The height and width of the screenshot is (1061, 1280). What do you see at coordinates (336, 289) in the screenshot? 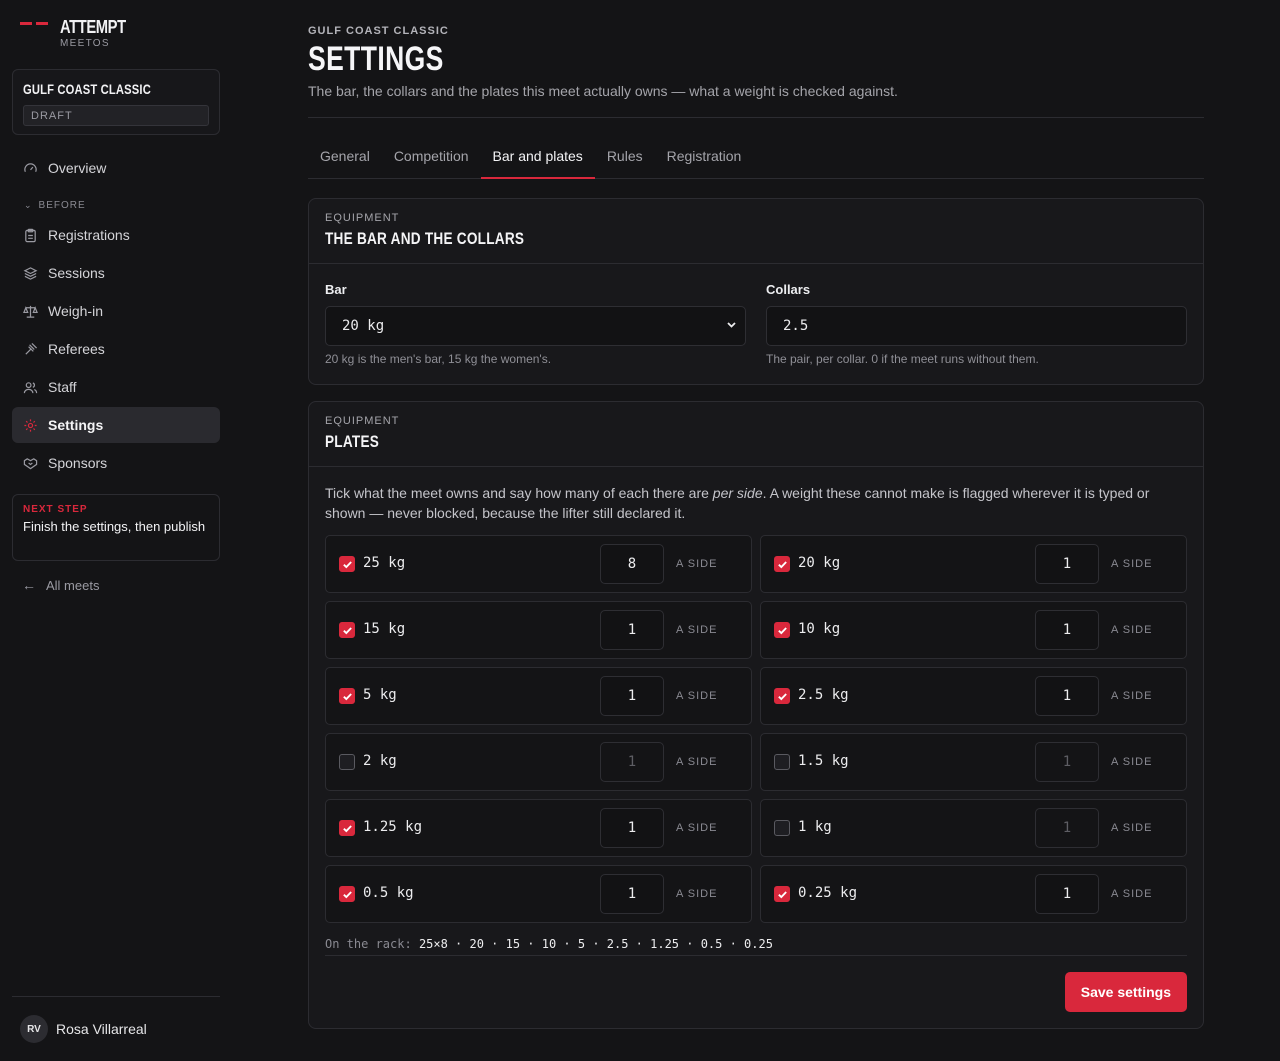
I see `bar-label: Bar` at bounding box center [336, 289].